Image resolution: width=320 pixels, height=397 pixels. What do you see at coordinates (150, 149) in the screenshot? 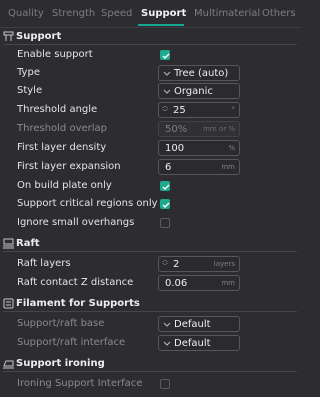
I see `row-first-layer-density: First layer density 100 %` at bounding box center [150, 149].